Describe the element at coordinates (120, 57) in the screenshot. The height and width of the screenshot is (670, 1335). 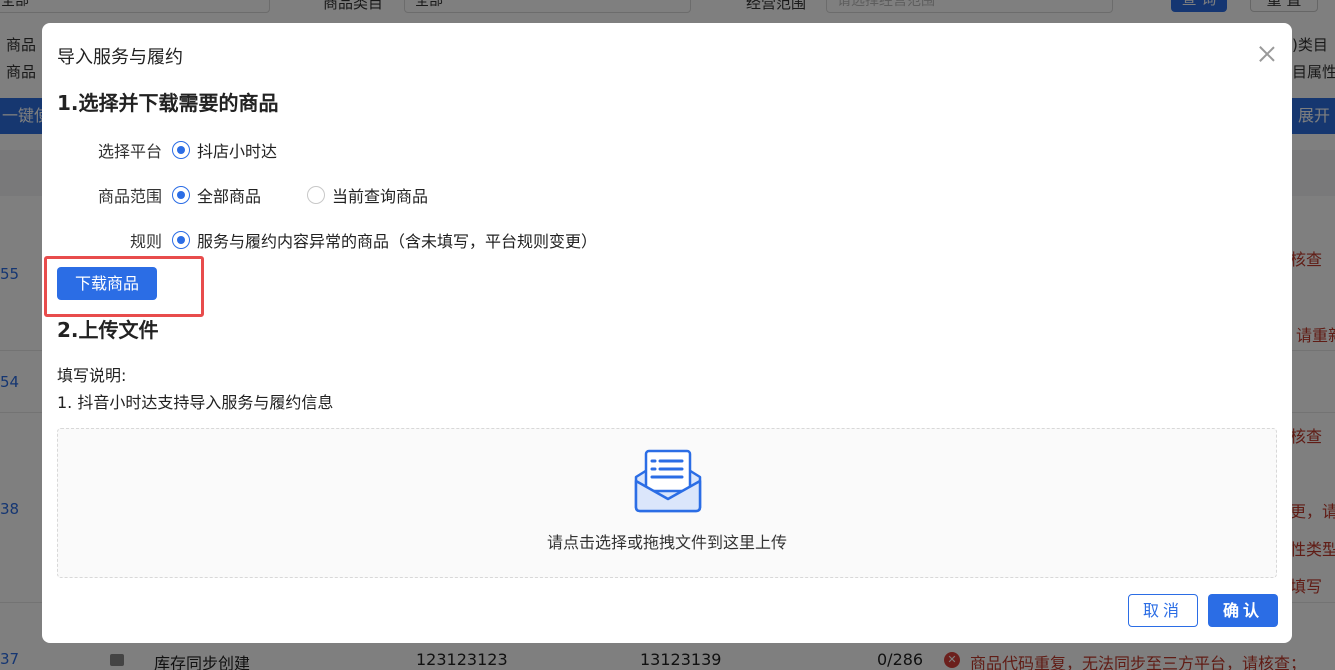
I see `dialog-title: 导入服务与履约` at that location.